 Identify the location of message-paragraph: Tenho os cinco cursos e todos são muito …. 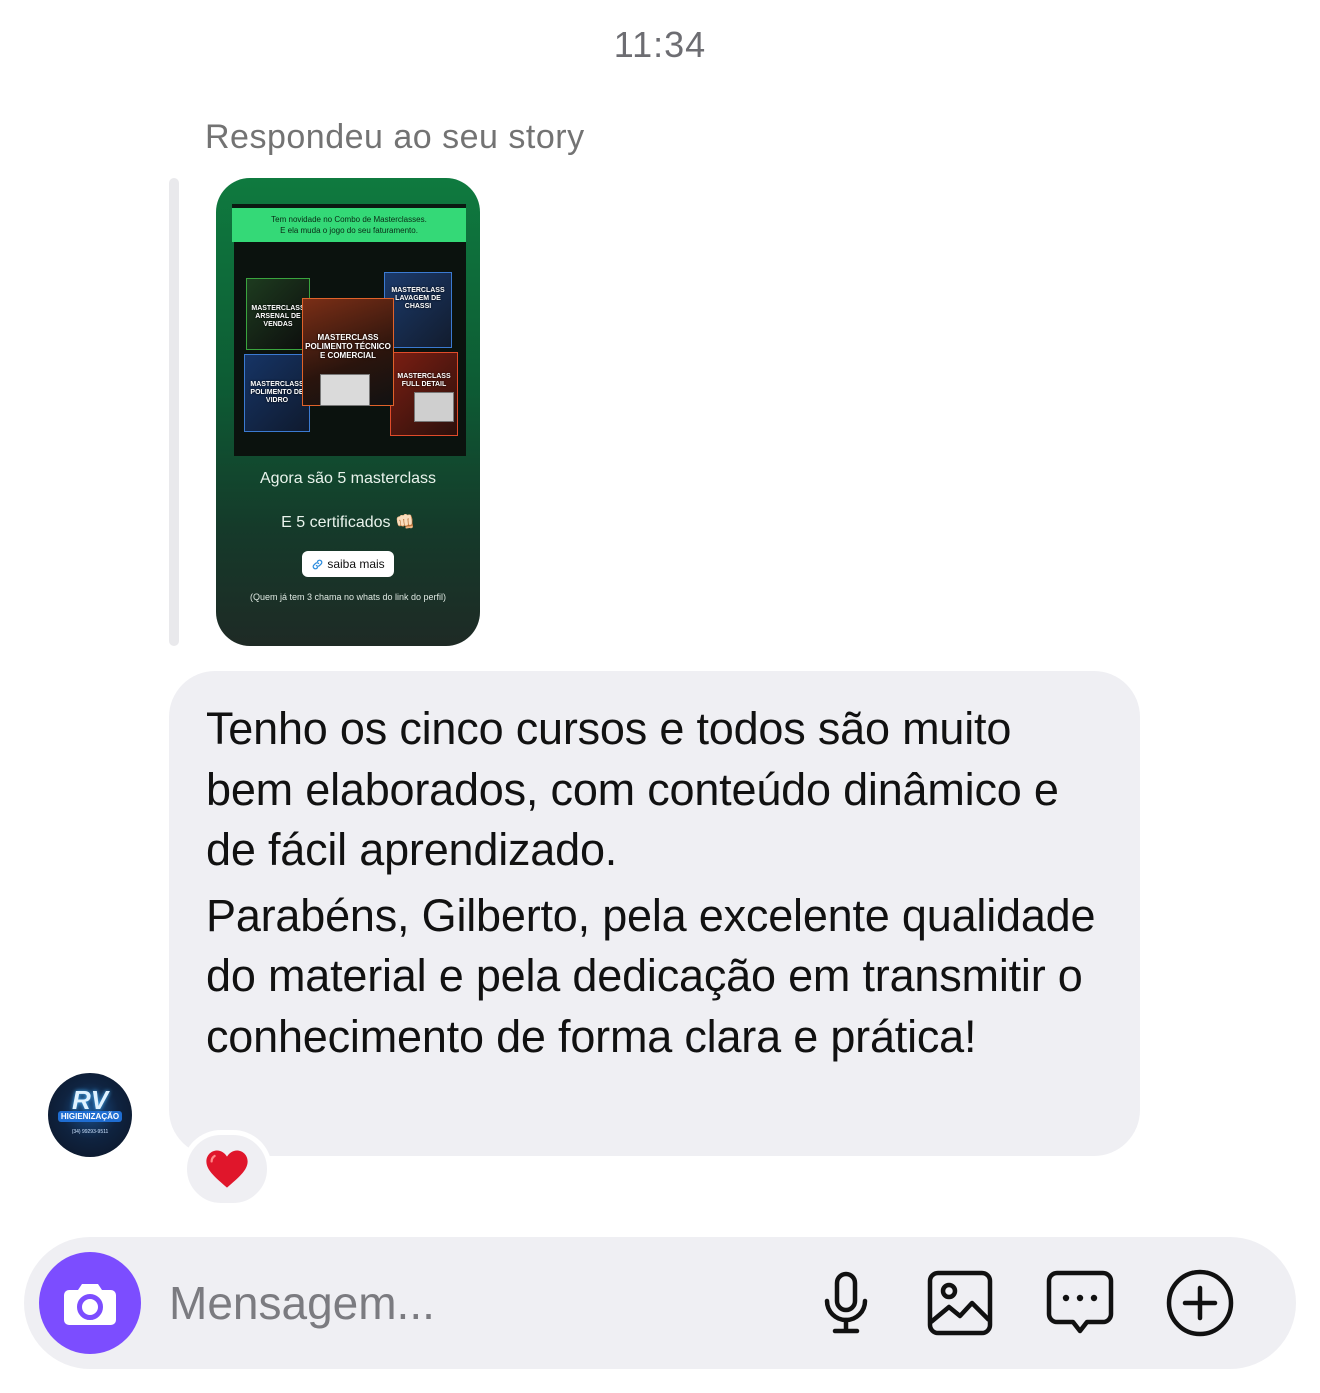
(632, 789).